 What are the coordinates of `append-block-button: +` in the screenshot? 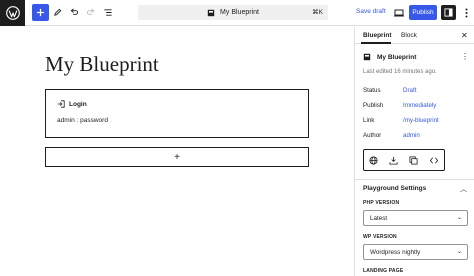 It's located at (177, 157).